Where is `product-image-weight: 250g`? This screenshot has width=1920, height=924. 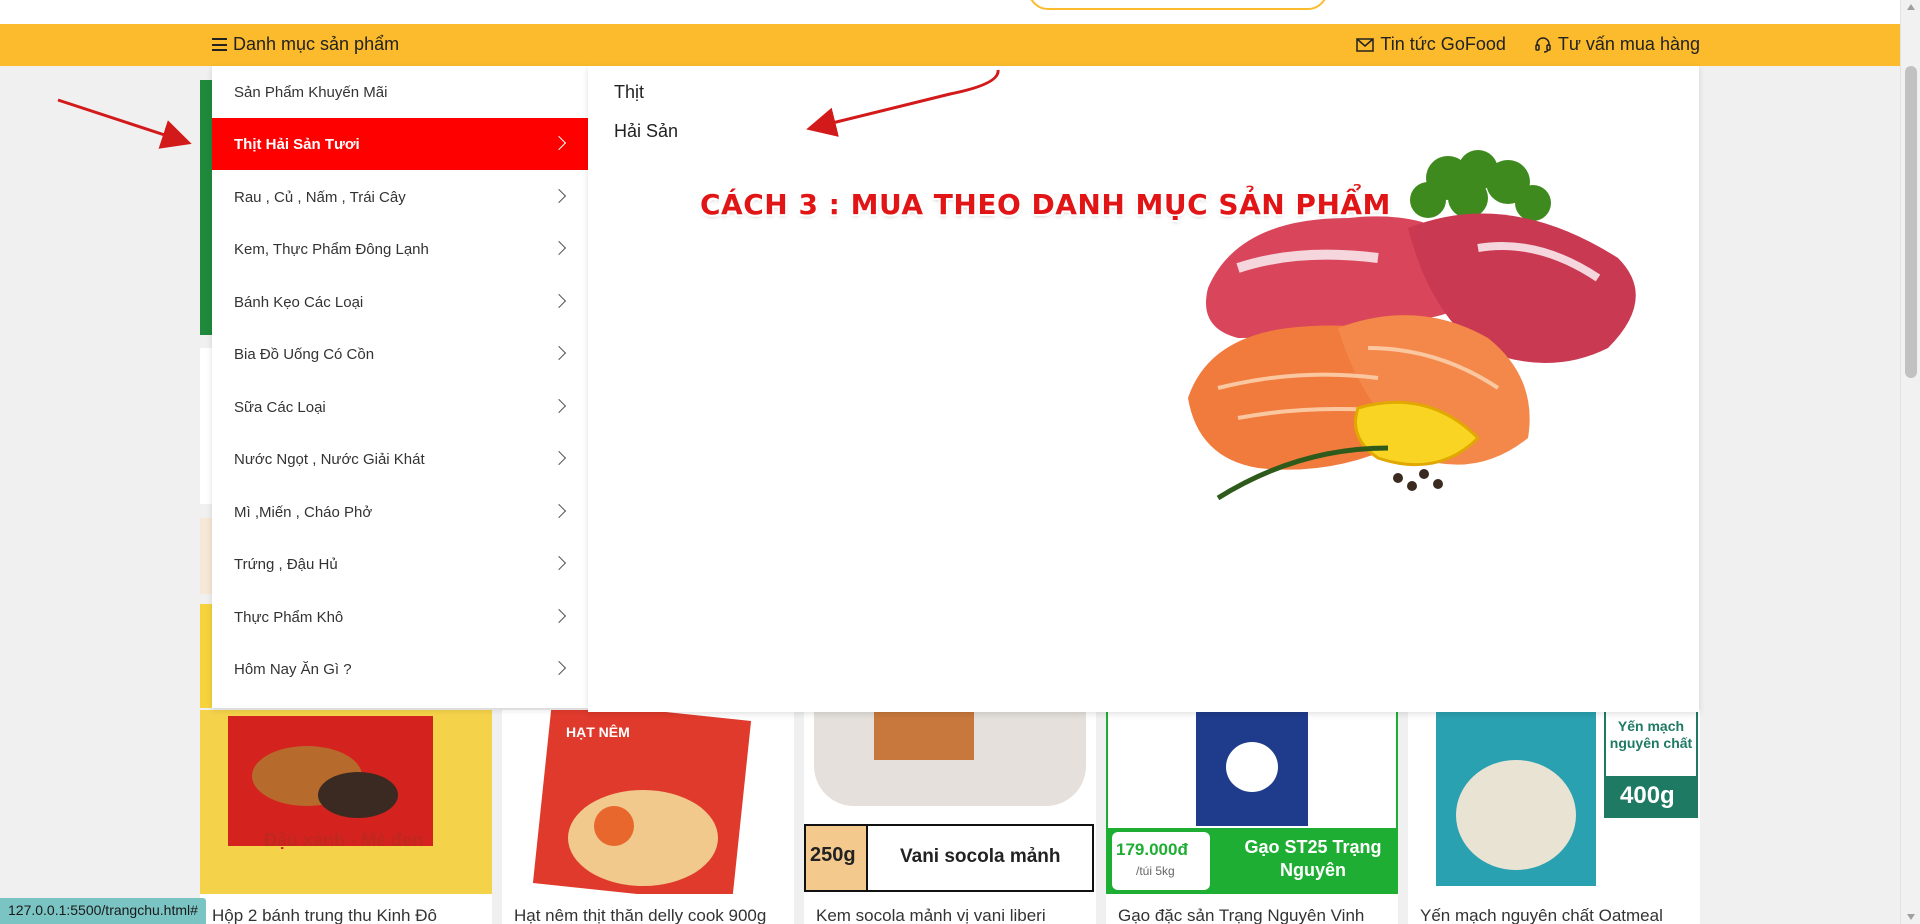 product-image-weight: 250g is located at coordinates (833, 855).